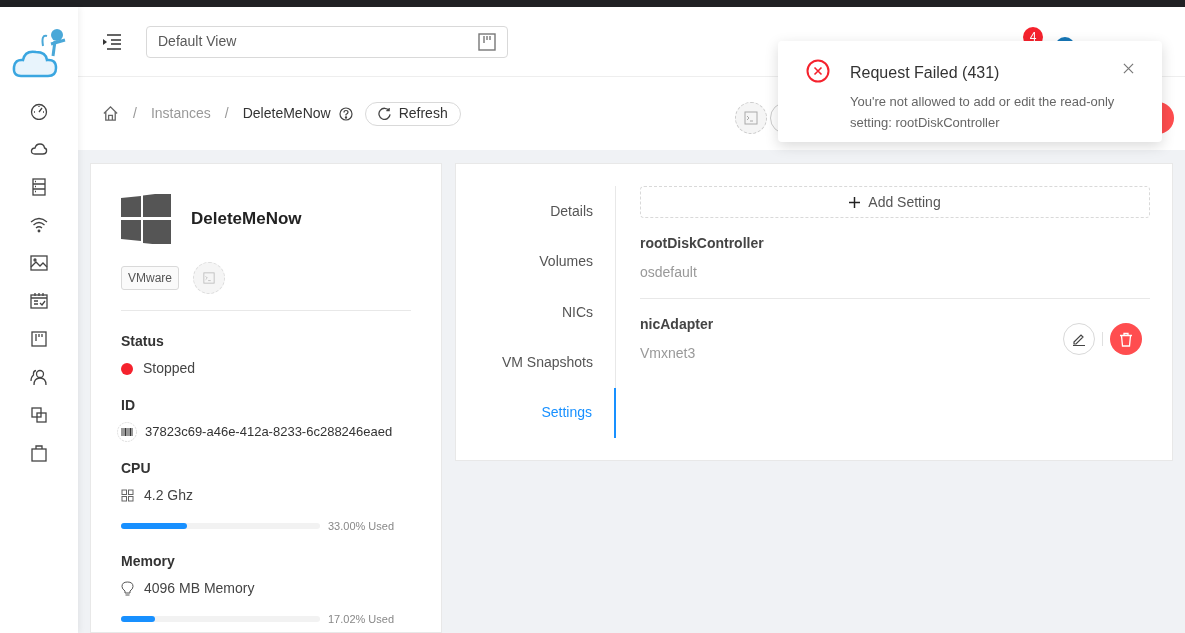 This screenshot has width=1185, height=633. I want to click on dashboard-icon, so click(39, 111).